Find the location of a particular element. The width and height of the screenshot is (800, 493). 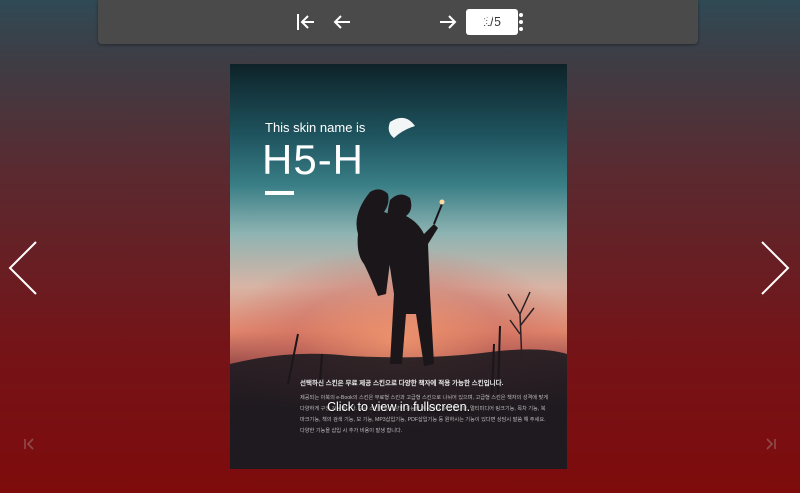

cover-accent-bar is located at coordinates (279, 193).